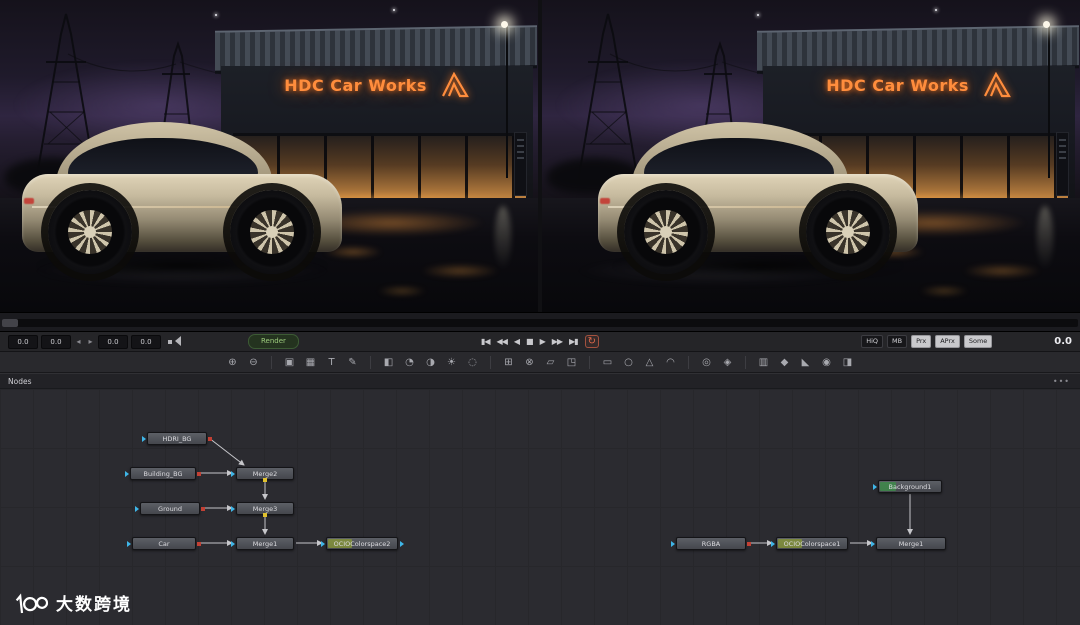 Image resolution: width=1080 pixels, height=625 pixels. What do you see at coordinates (253, 362) in the screenshot?
I see `media-out-icon: ⊖` at bounding box center [253, 362].